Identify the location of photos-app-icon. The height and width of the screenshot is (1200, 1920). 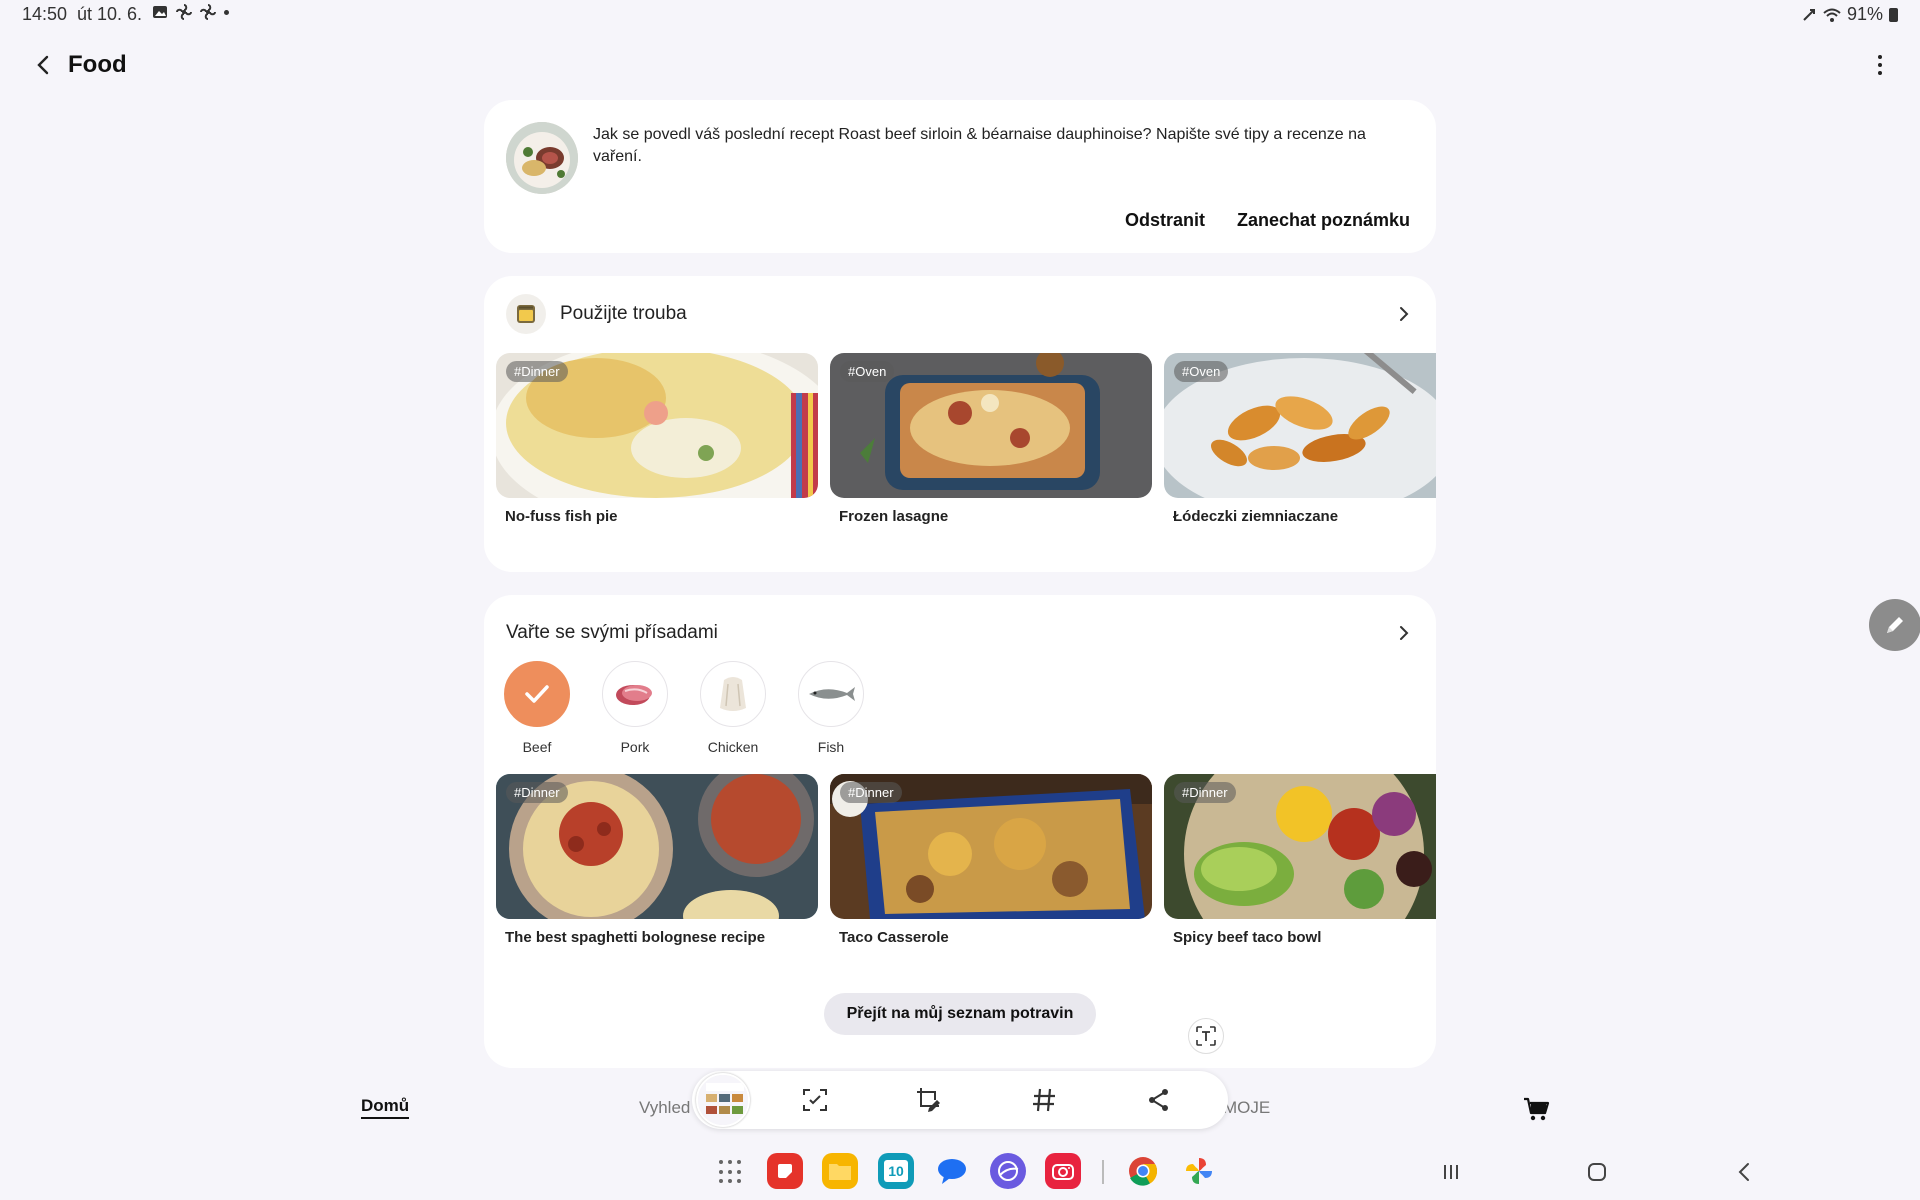
(1199, 1171).